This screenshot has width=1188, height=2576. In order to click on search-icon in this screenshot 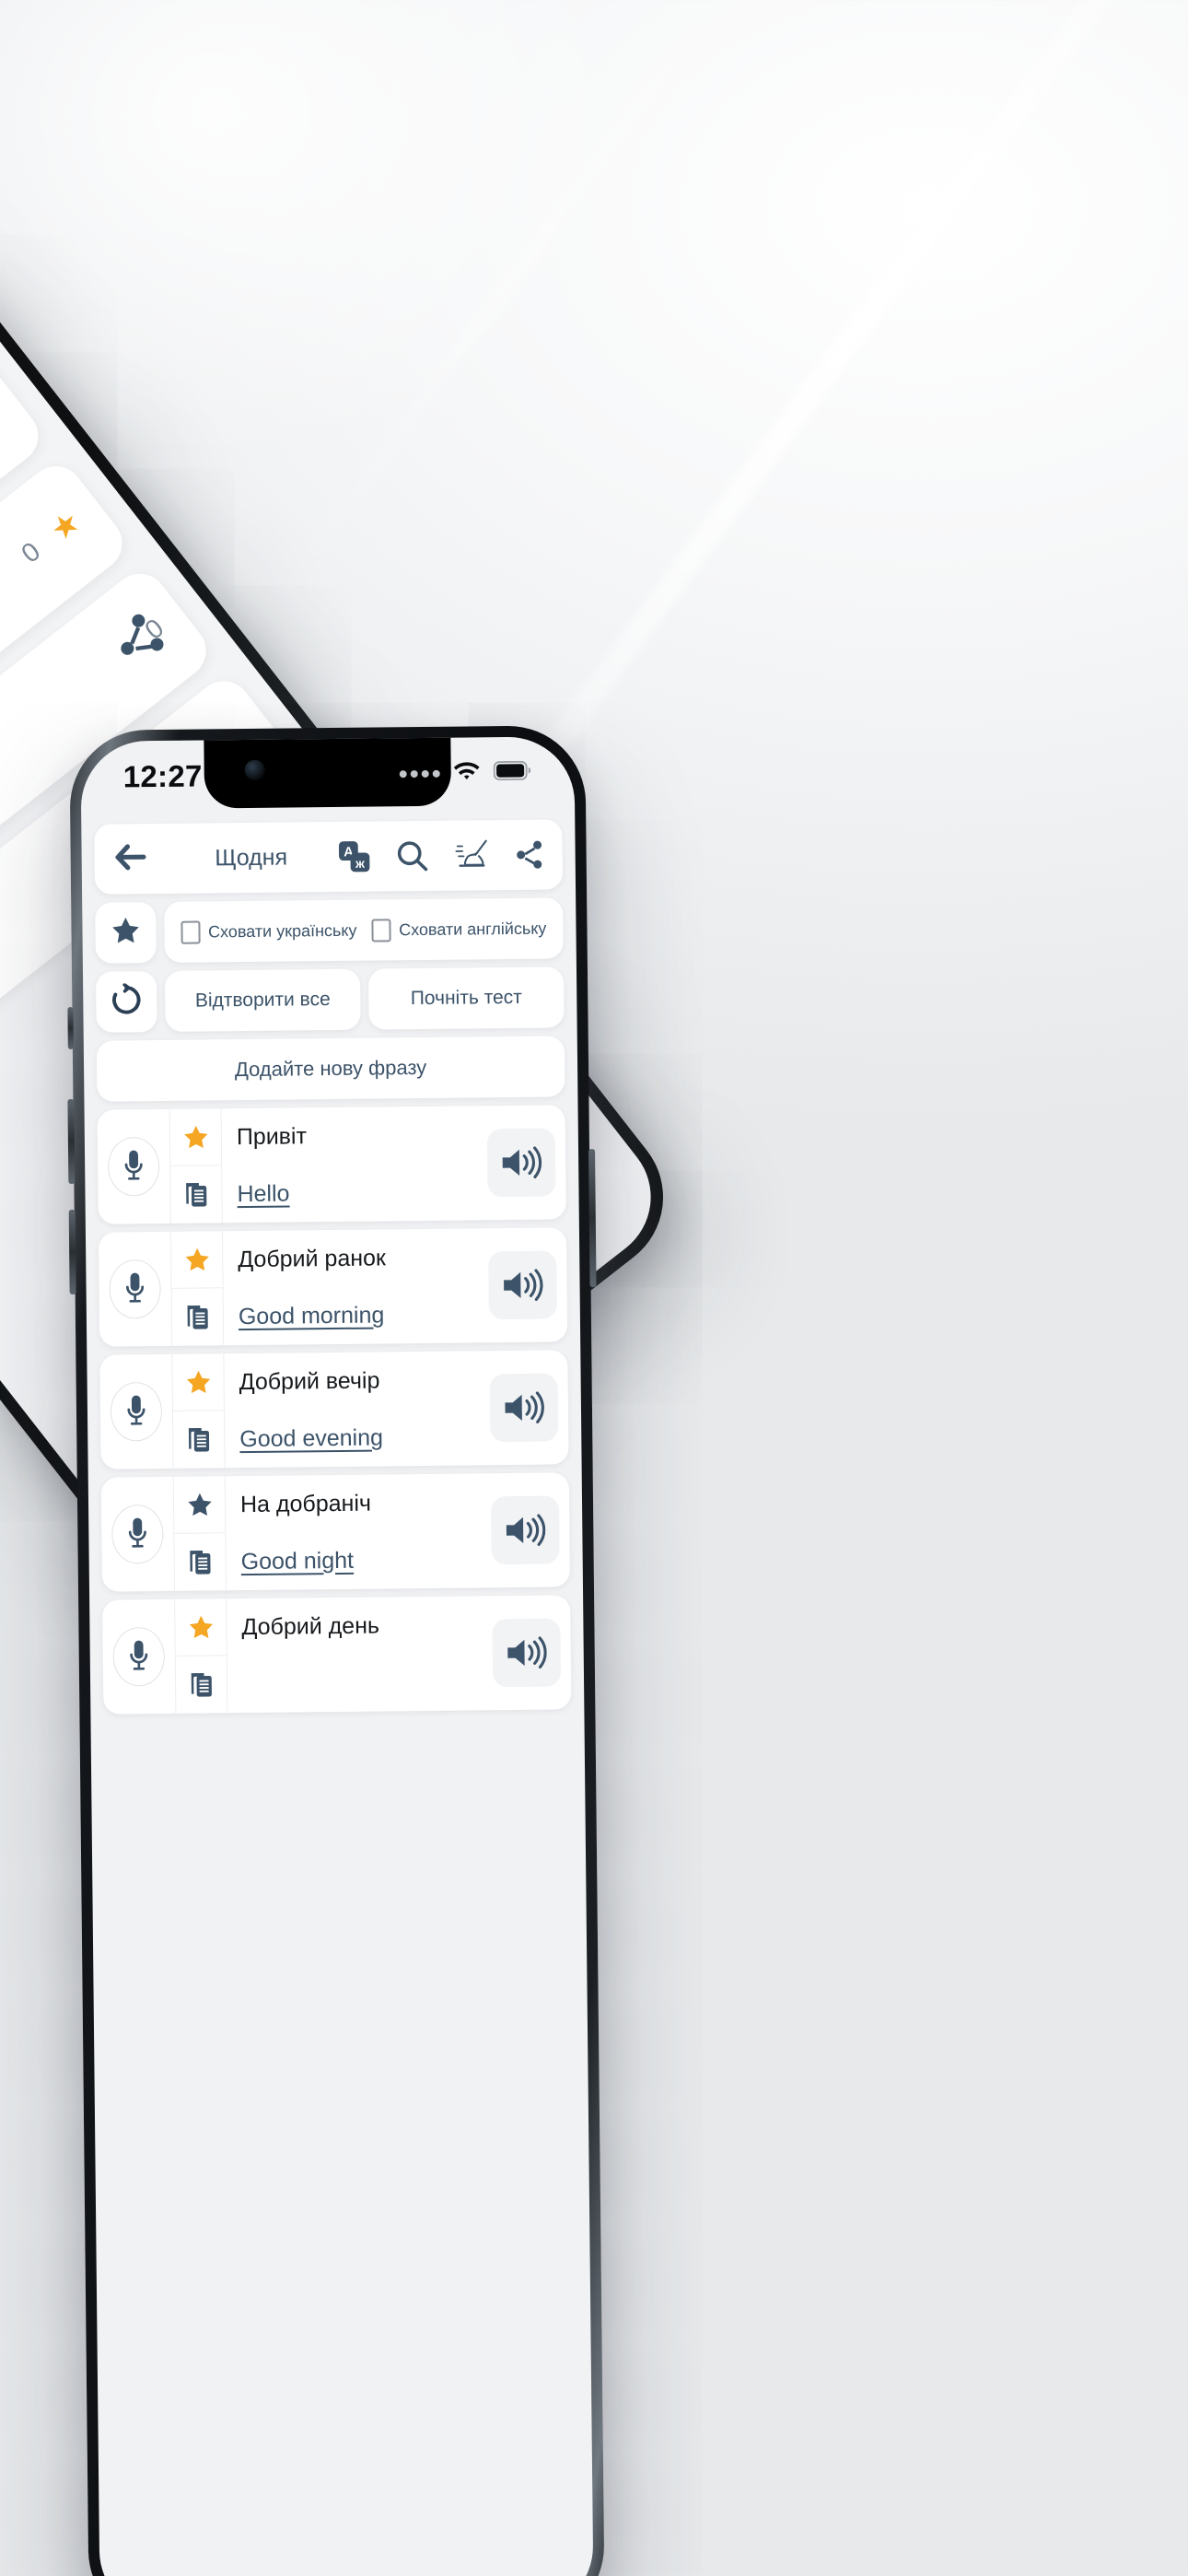, I will do `click(411, 855)`.